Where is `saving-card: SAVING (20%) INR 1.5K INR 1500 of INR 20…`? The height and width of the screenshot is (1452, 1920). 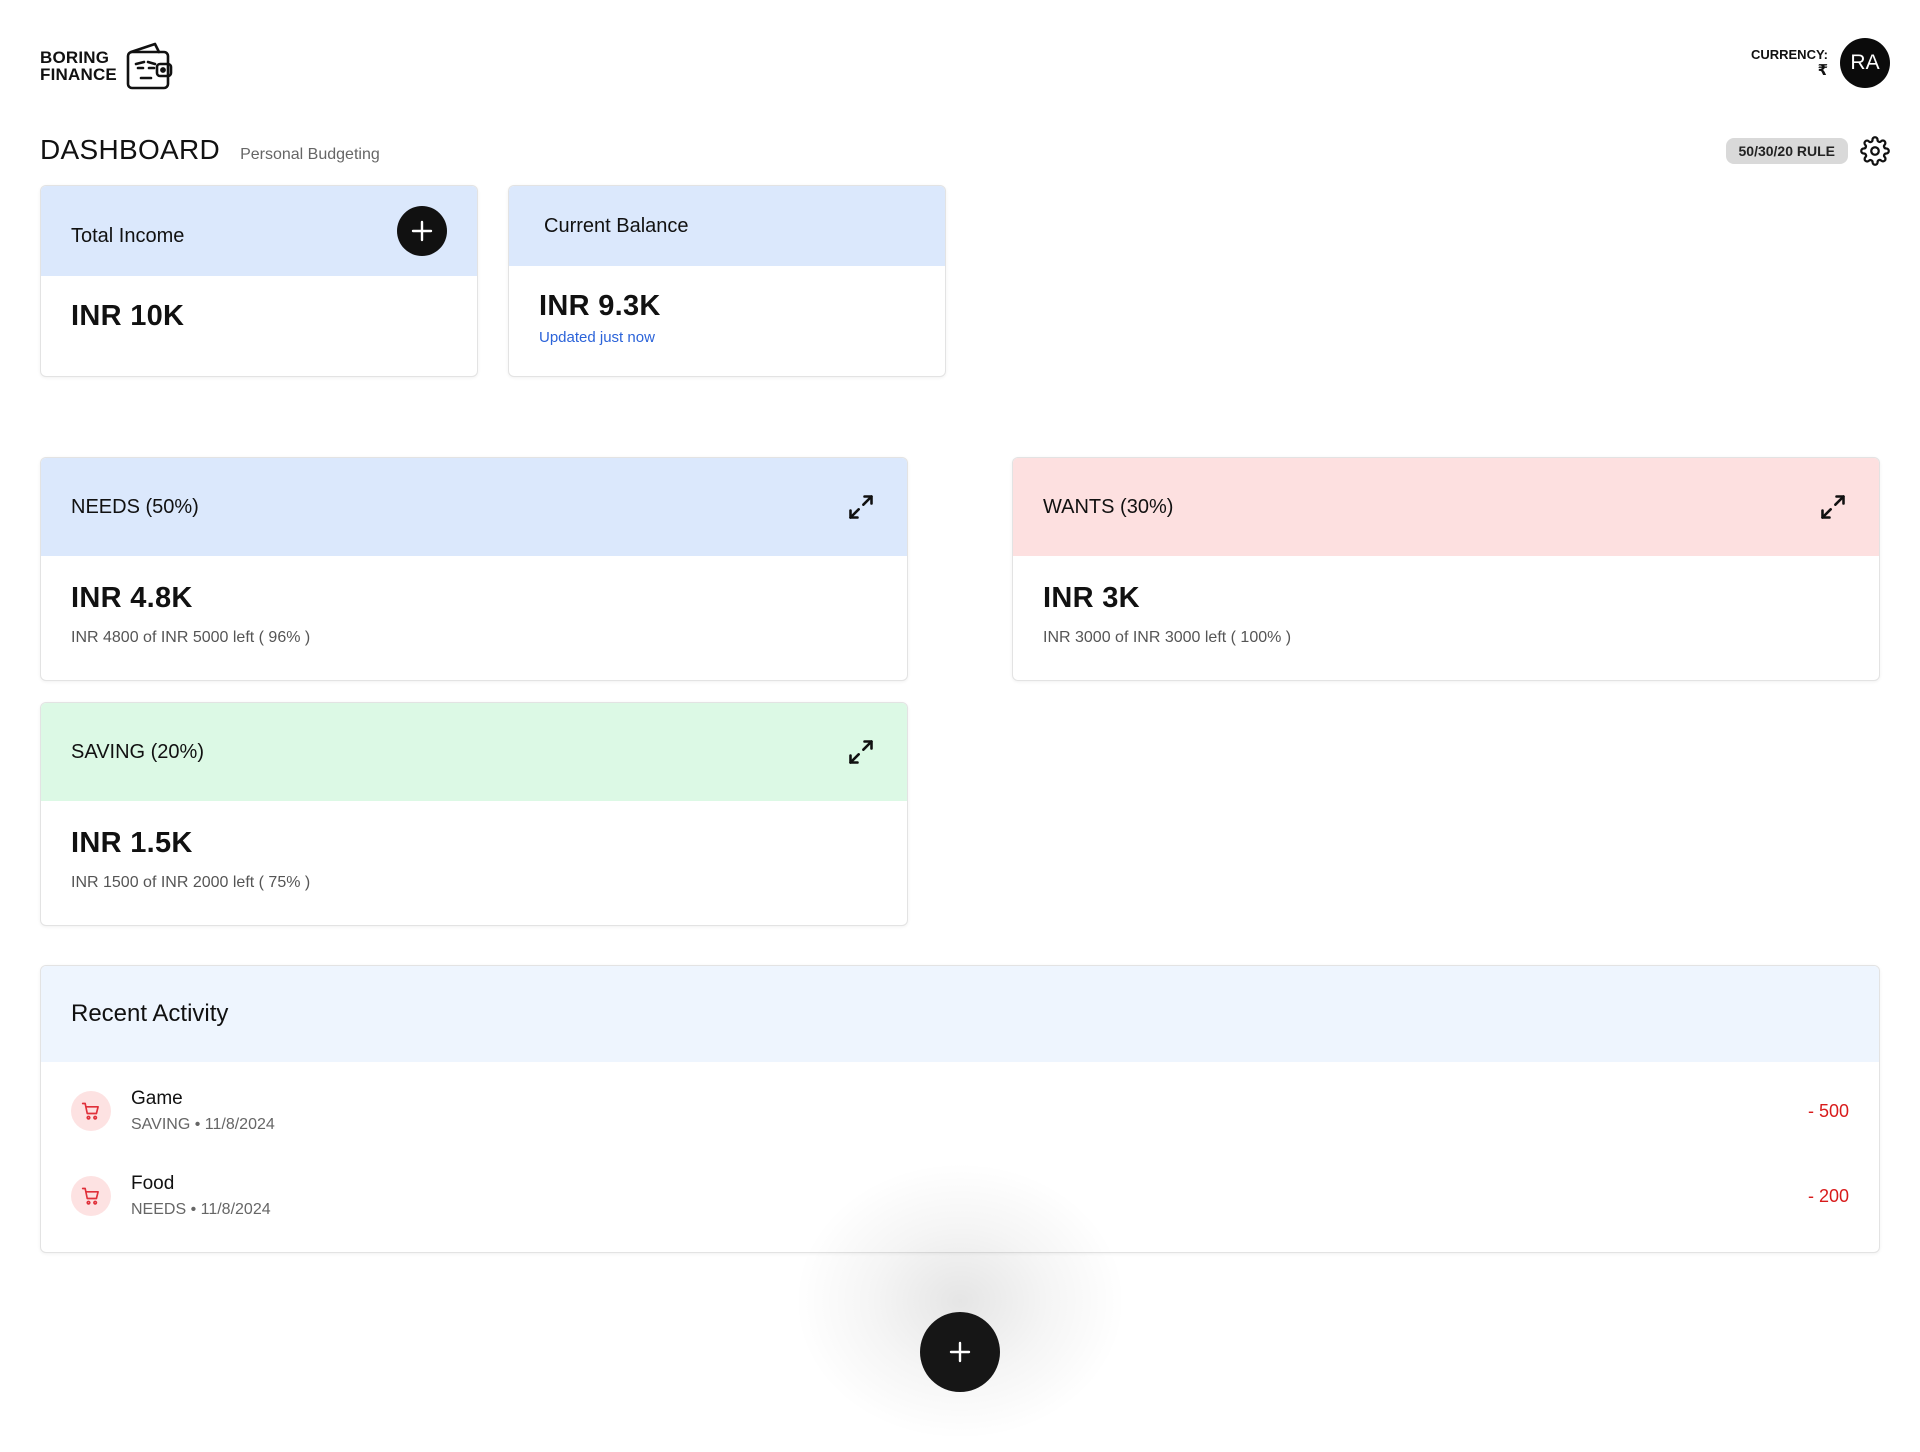 saving-card: SAVING (20%) INR 1.5K INR 1500 of INR 20… is located at coordinates (474, 814).